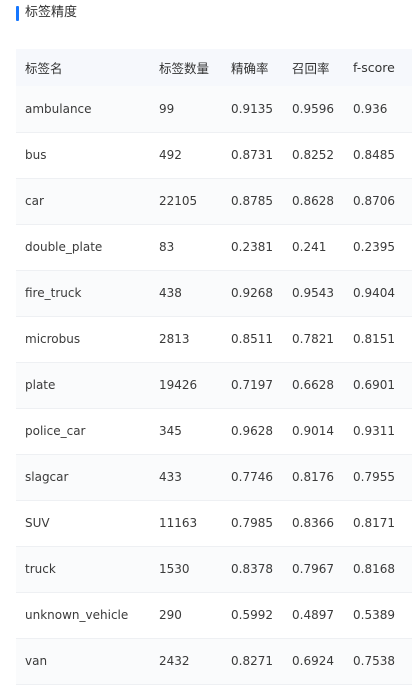  Describe the element at coordinates (214, 431) in the screenshot. I see `table-row: police_car 345 0.9628 0.9014 0.9311` at that location.